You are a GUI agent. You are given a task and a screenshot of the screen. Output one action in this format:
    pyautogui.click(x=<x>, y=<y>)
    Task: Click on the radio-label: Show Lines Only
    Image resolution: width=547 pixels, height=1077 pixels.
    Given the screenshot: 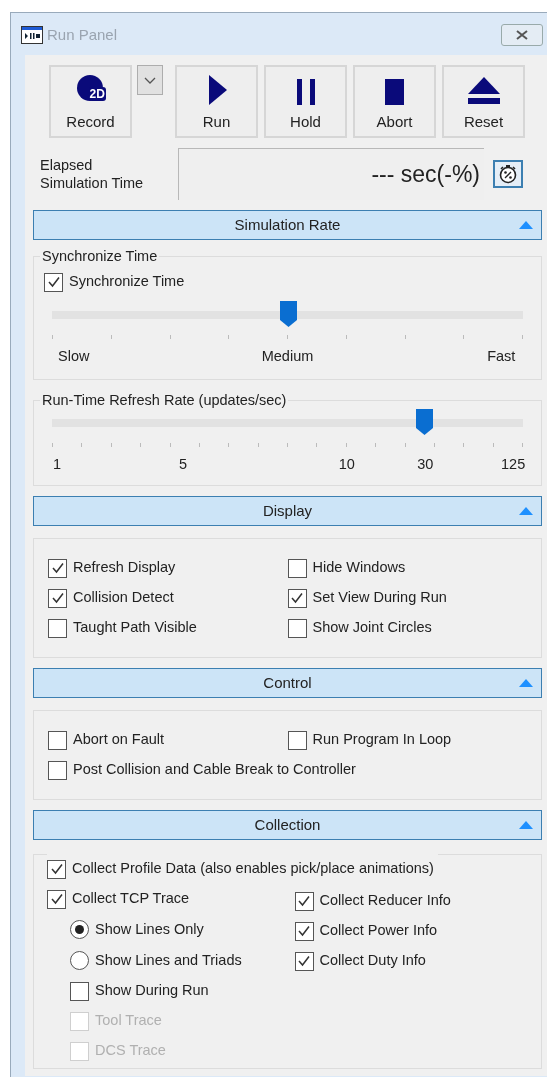 What is the action you would take?
    pyautogui.click(x=149, y=929)
    